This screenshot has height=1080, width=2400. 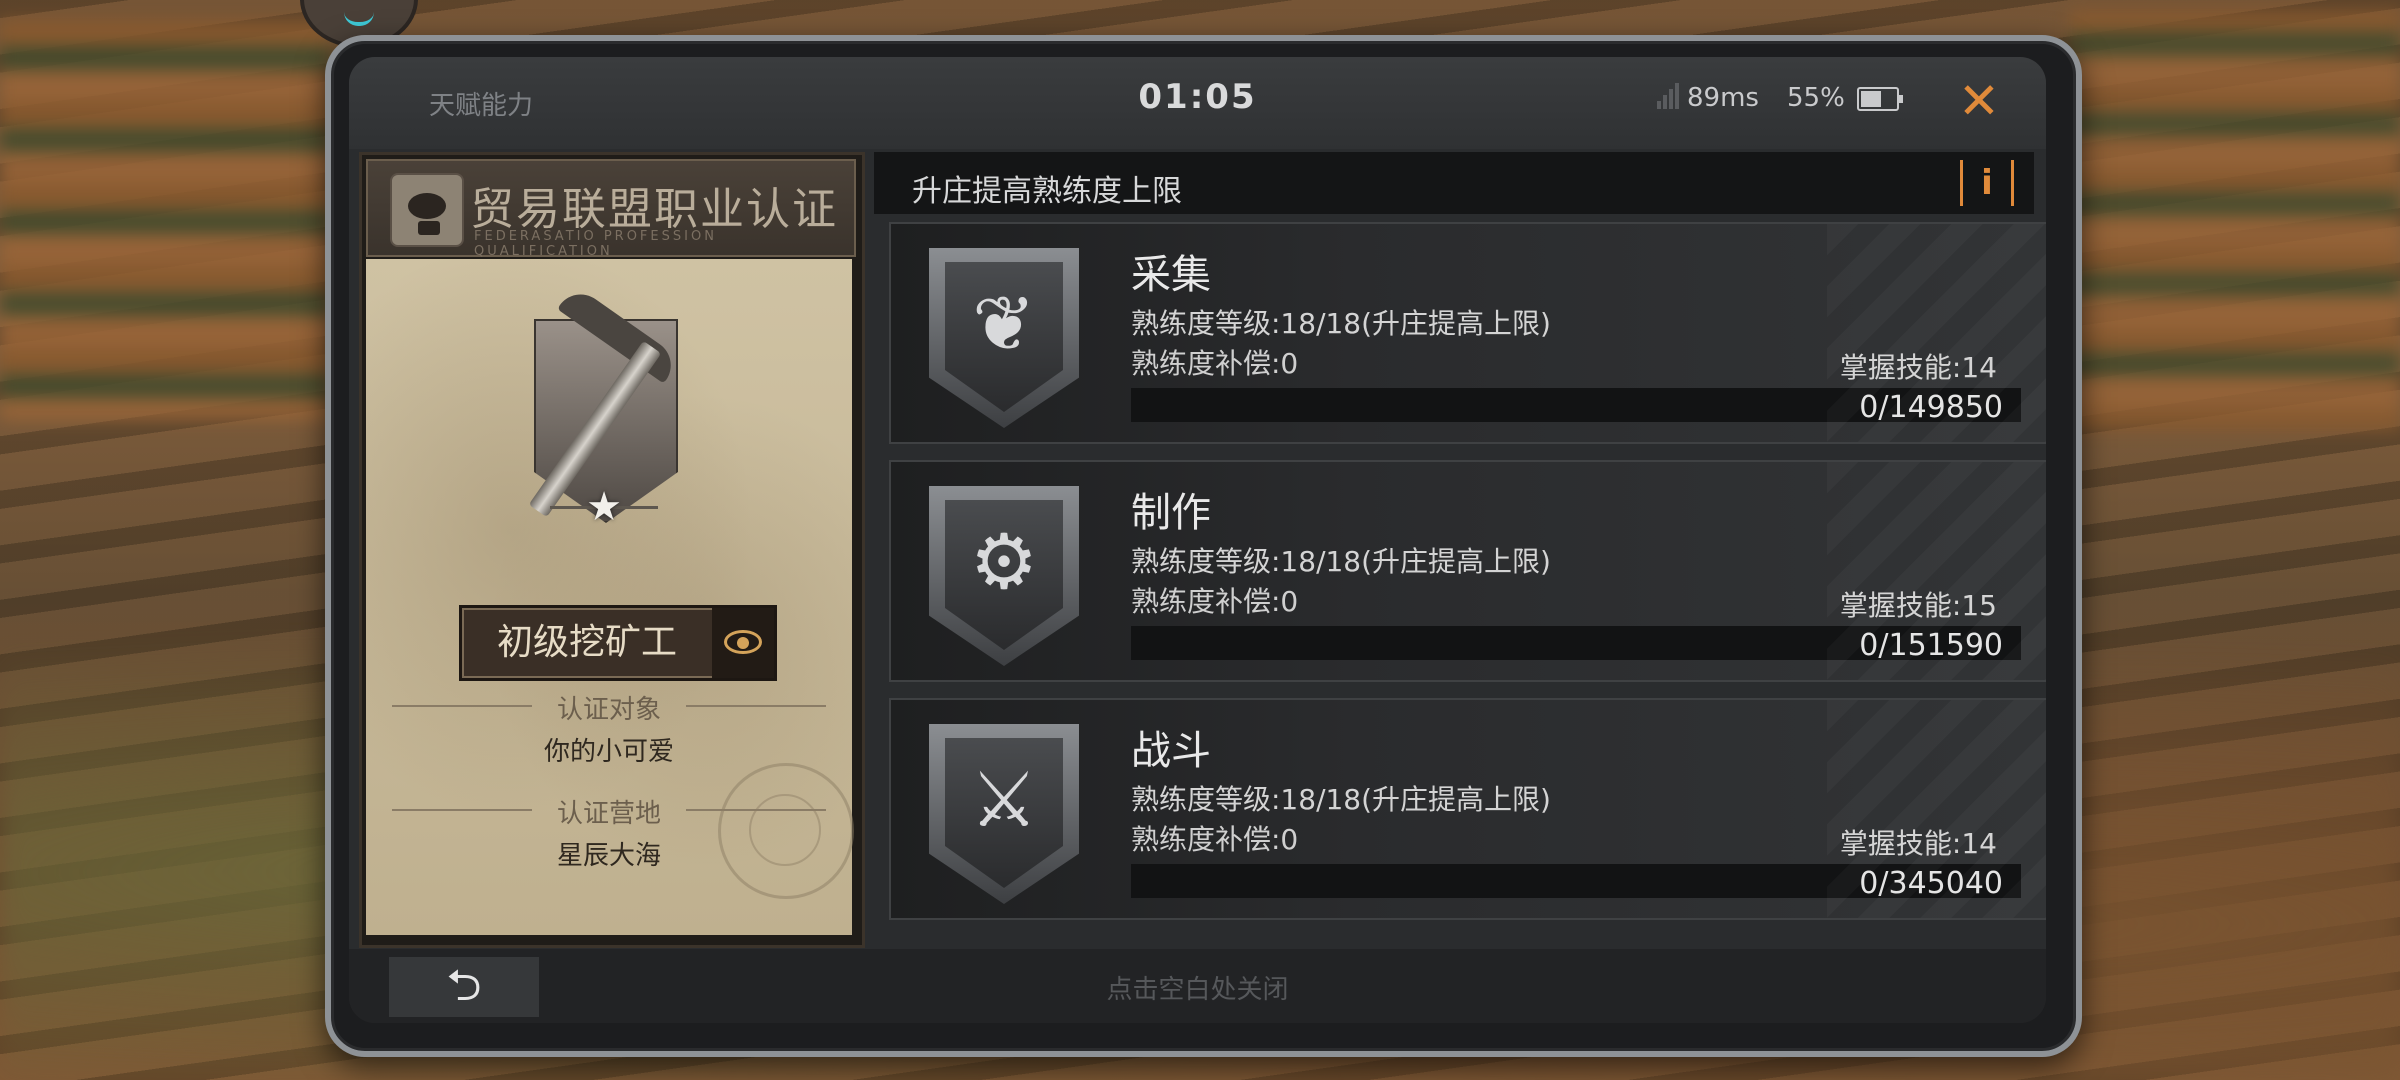 I want to click on eye-icon, so click(x=743, y=642).